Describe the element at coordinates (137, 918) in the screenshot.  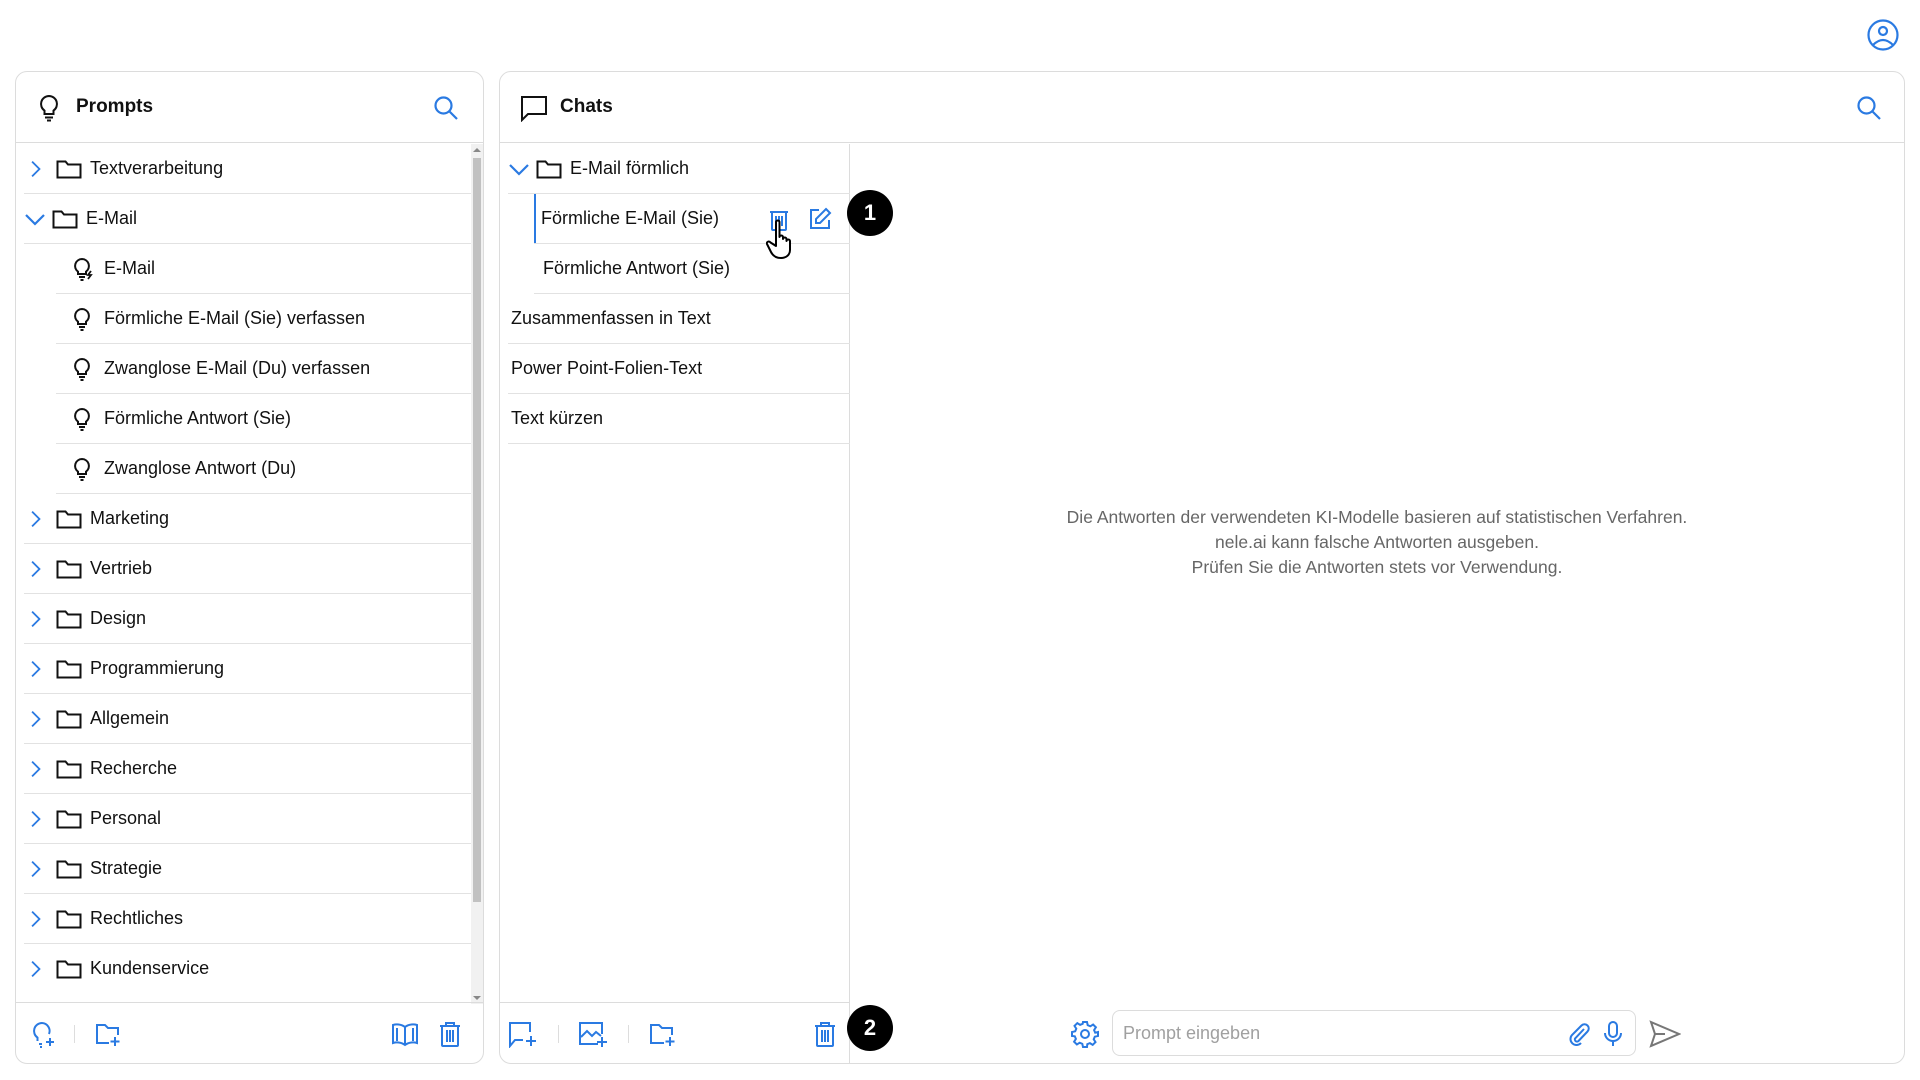
I see `prompt-folder-label: Rechtliches` at that location.